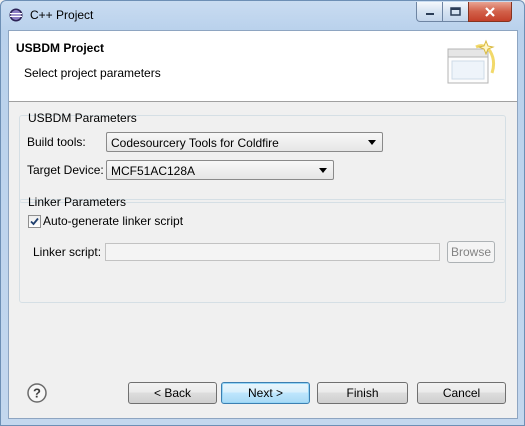  I want to click on checkmark-icon, so click(34, 221).